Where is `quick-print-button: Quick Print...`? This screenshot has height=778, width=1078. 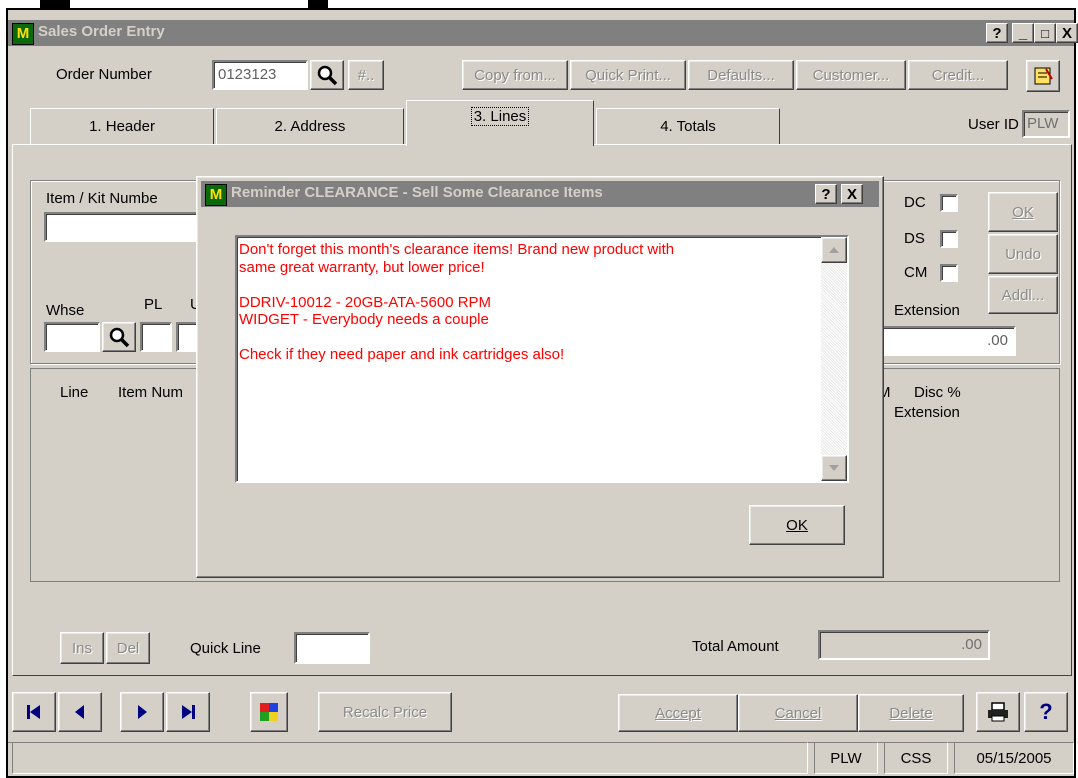 quick-print-button: Quick Print... is located at coordinates (628, 75).